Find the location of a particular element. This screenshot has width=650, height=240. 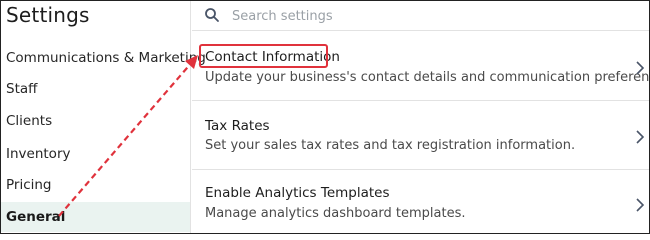

sidebar-item-communications-marketing: Communications & Marketing is located at coordinates (103, 58).